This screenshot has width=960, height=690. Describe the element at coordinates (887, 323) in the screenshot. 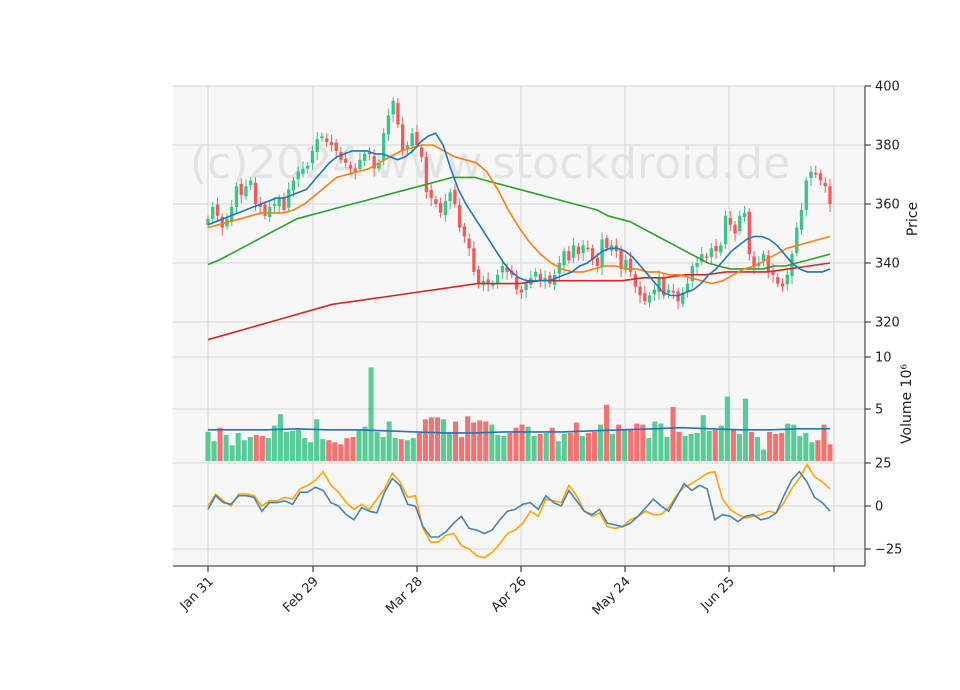

I see `y-tick-label: 320` at that location.